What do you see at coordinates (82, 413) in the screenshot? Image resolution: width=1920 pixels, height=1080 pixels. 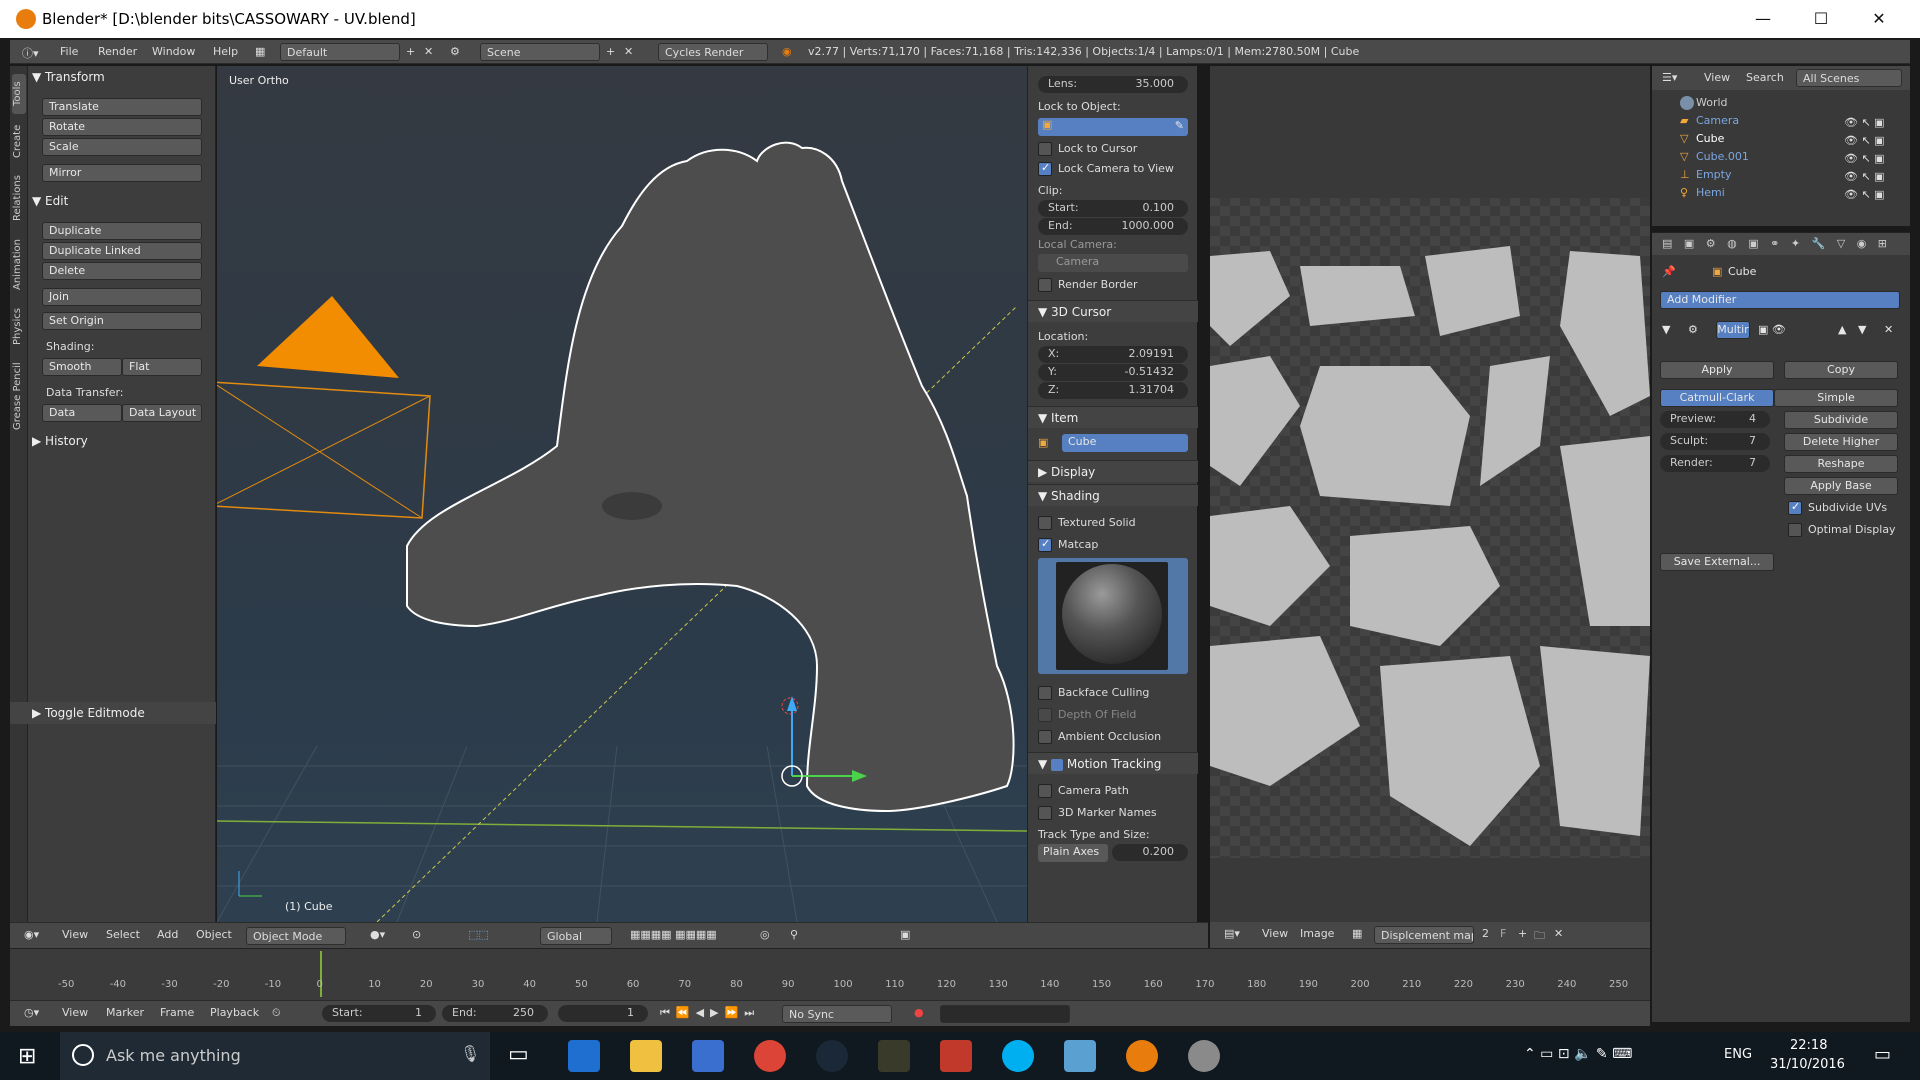 I see `data-button: Data` at bounding box center [82, 413].